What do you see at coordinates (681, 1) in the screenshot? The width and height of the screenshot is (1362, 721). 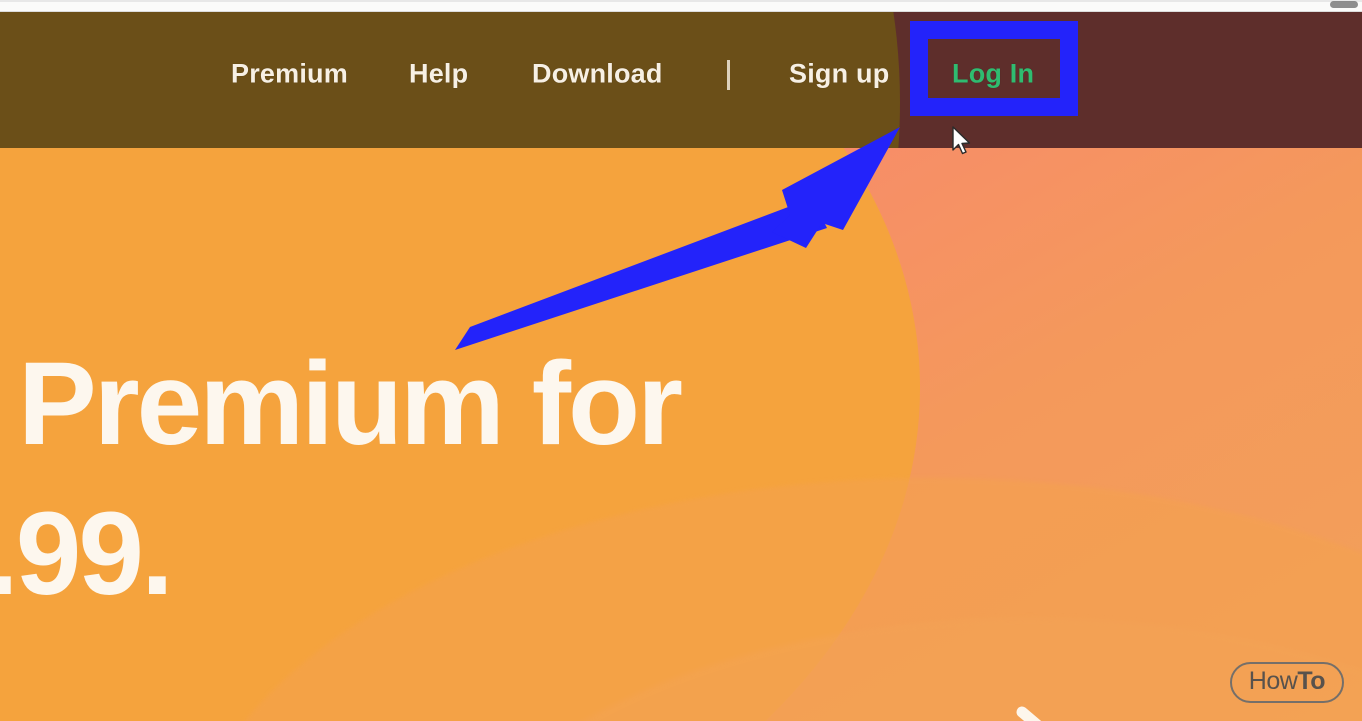 I see `chrome-hairline` at bounding box center [681, 1].